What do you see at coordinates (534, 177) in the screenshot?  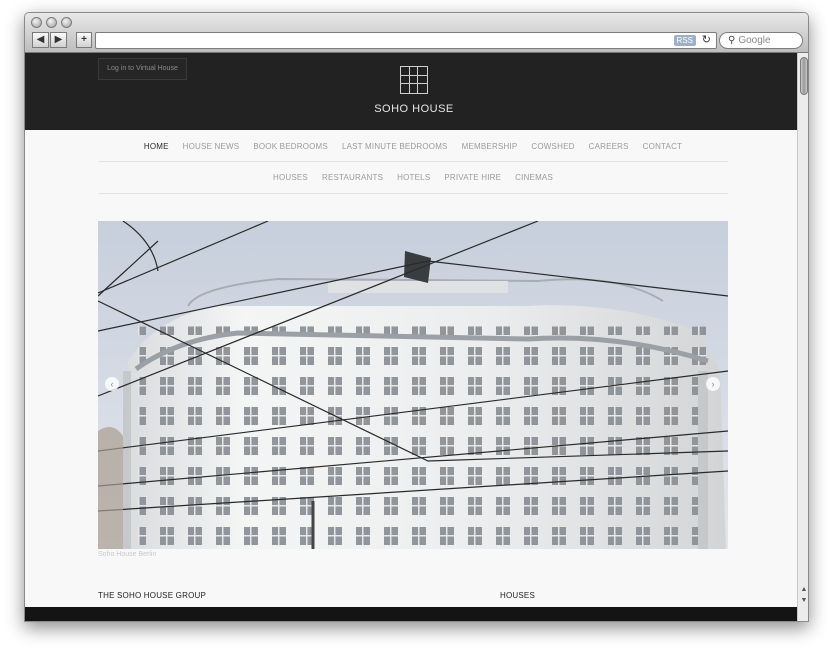 I see `subnav-item-cinemas: CINEMAS` at bounding box center [534, 177].